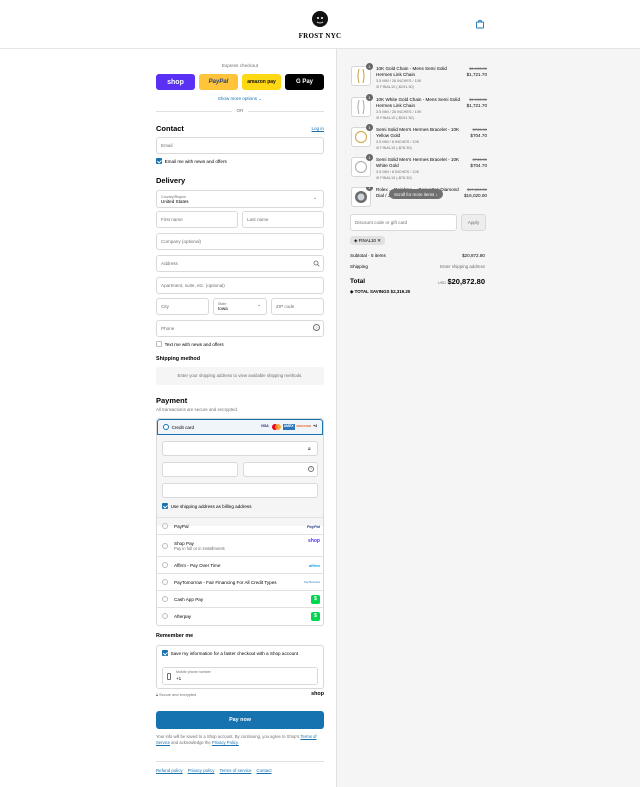 Image resolution: width=640 pixels, height=787 pixels. What do you see at coordinates (476, 105) in the screenshot?
I see `item-price: $1,721.70` at bounding box center [476, 105].